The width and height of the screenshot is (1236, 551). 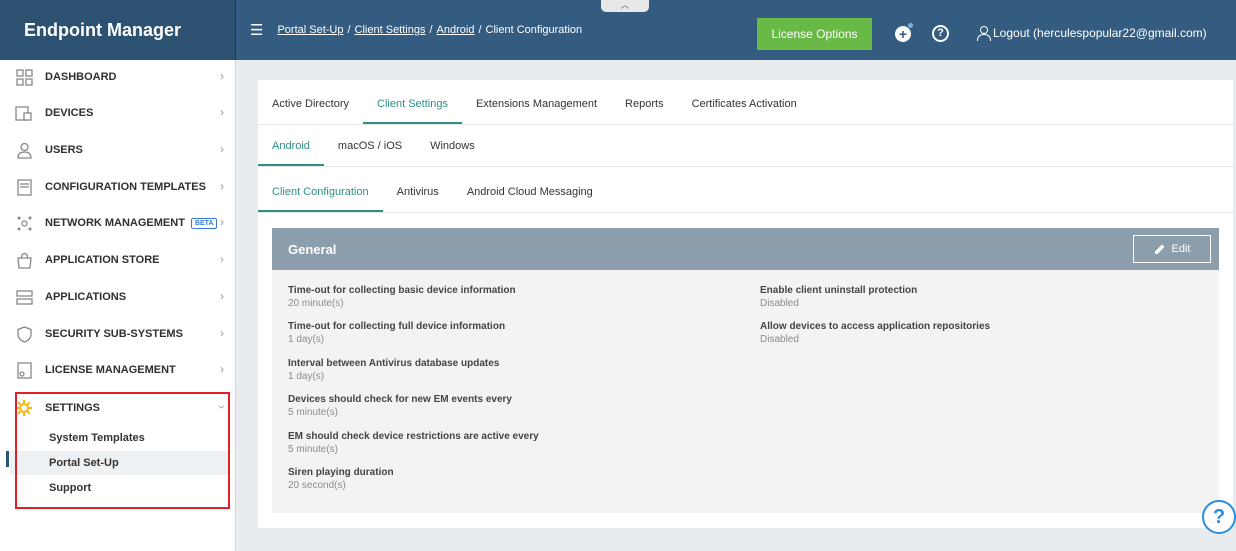 What do you see at coordinates (317, 485) in the screenshot?
I see `field-value: 20 second(s)` at bounding box center [317, 485].